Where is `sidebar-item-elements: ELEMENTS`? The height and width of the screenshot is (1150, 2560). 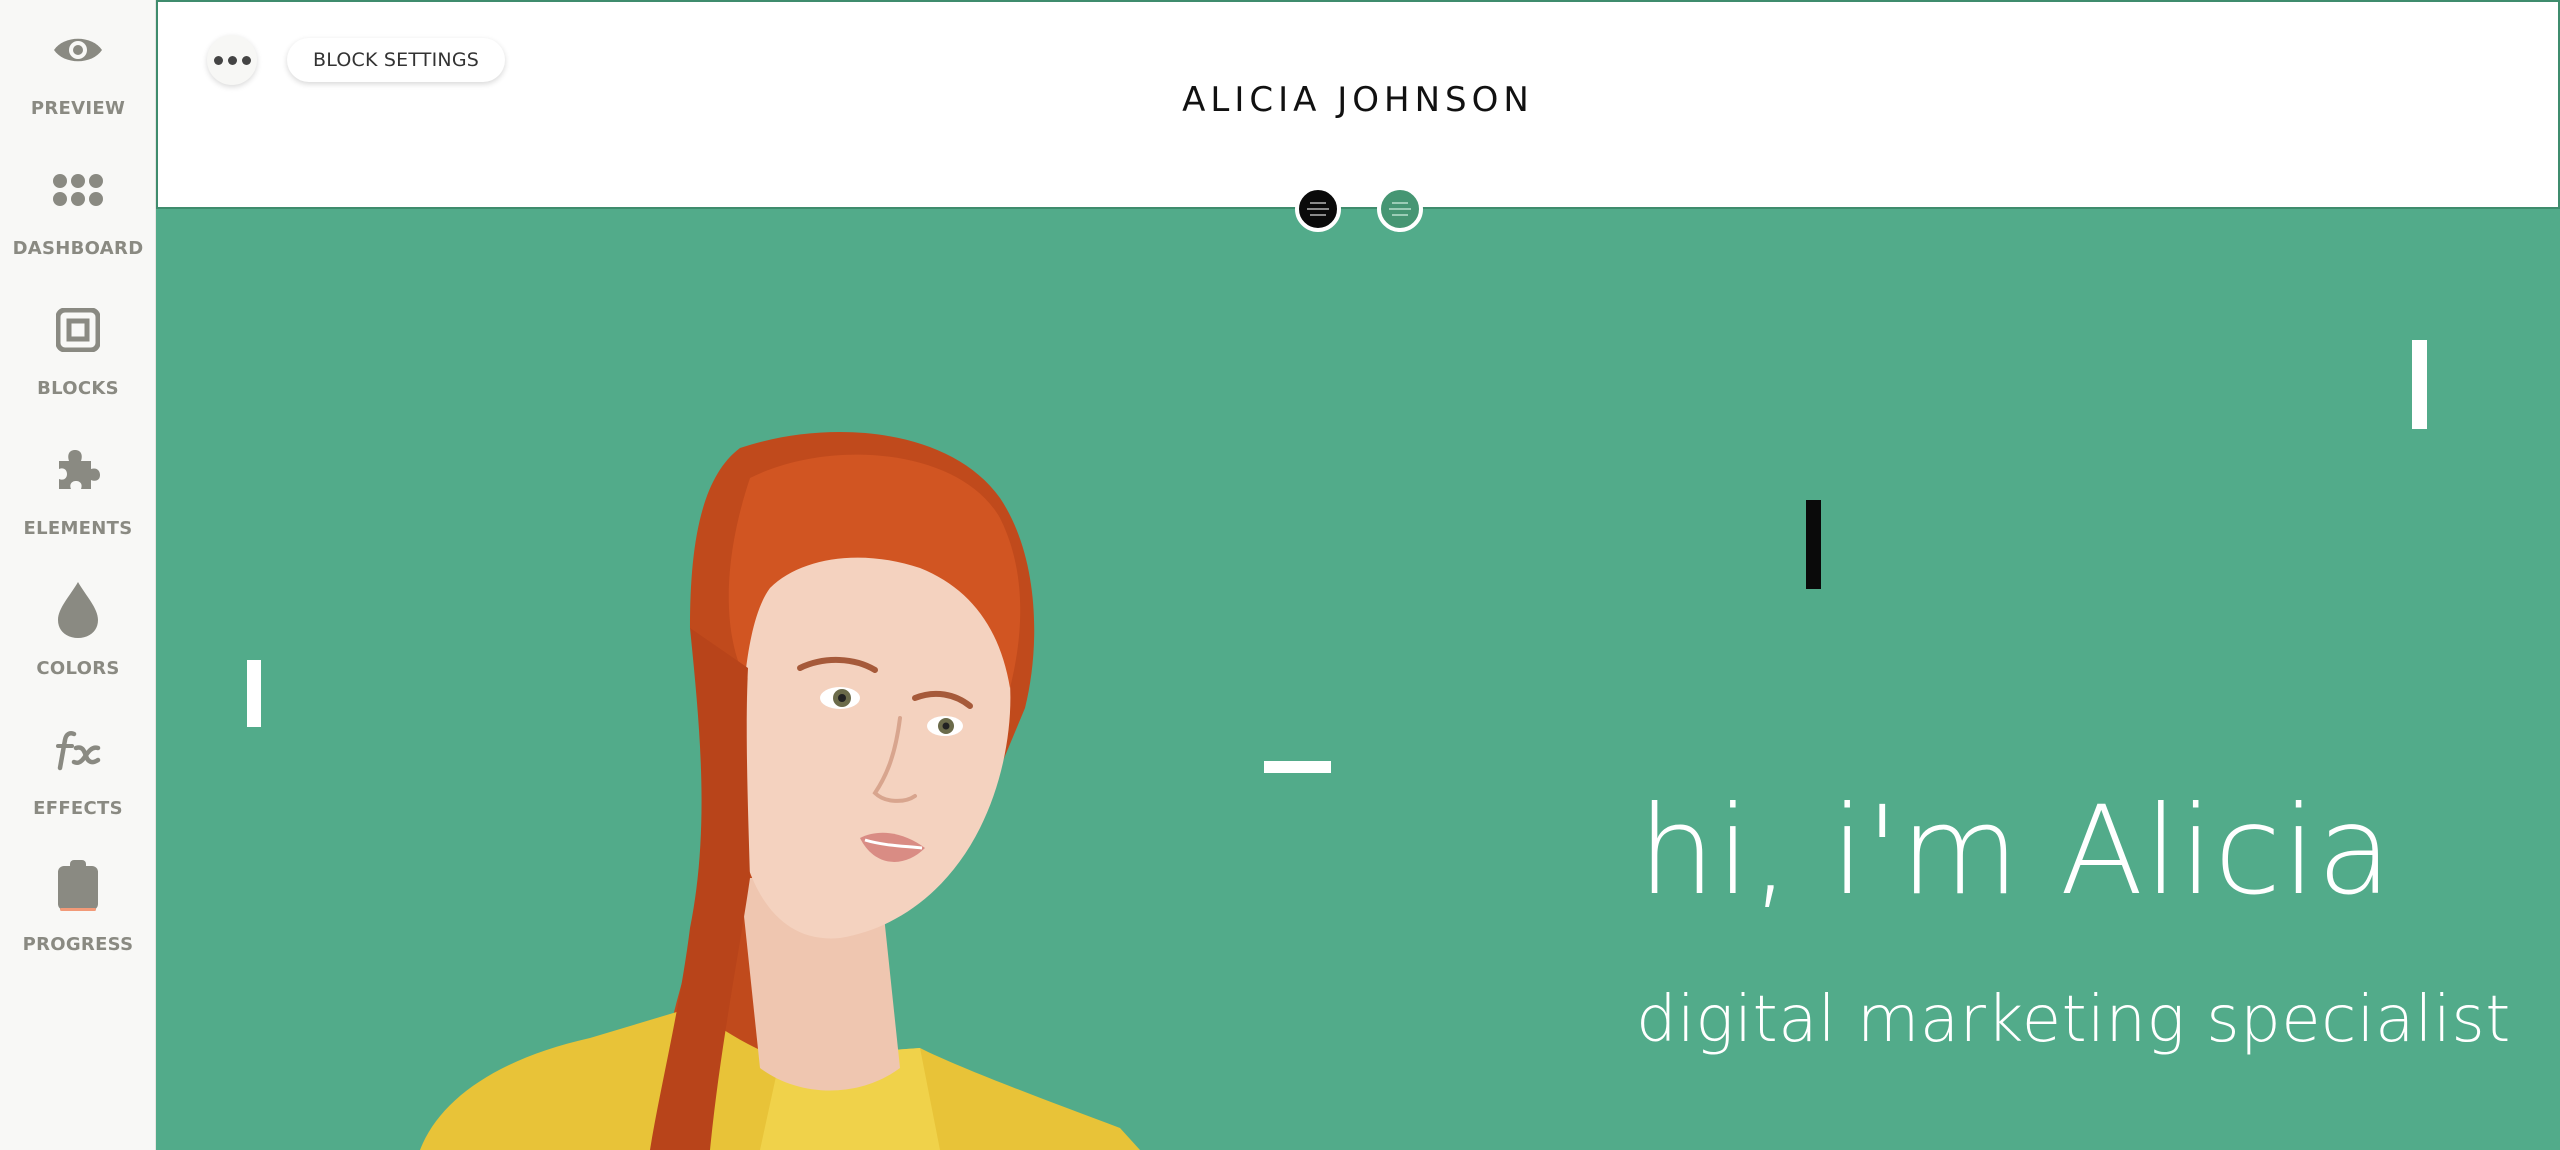 sidebar-item-elements: ELEMENTS is located at coordinates (78, 489).